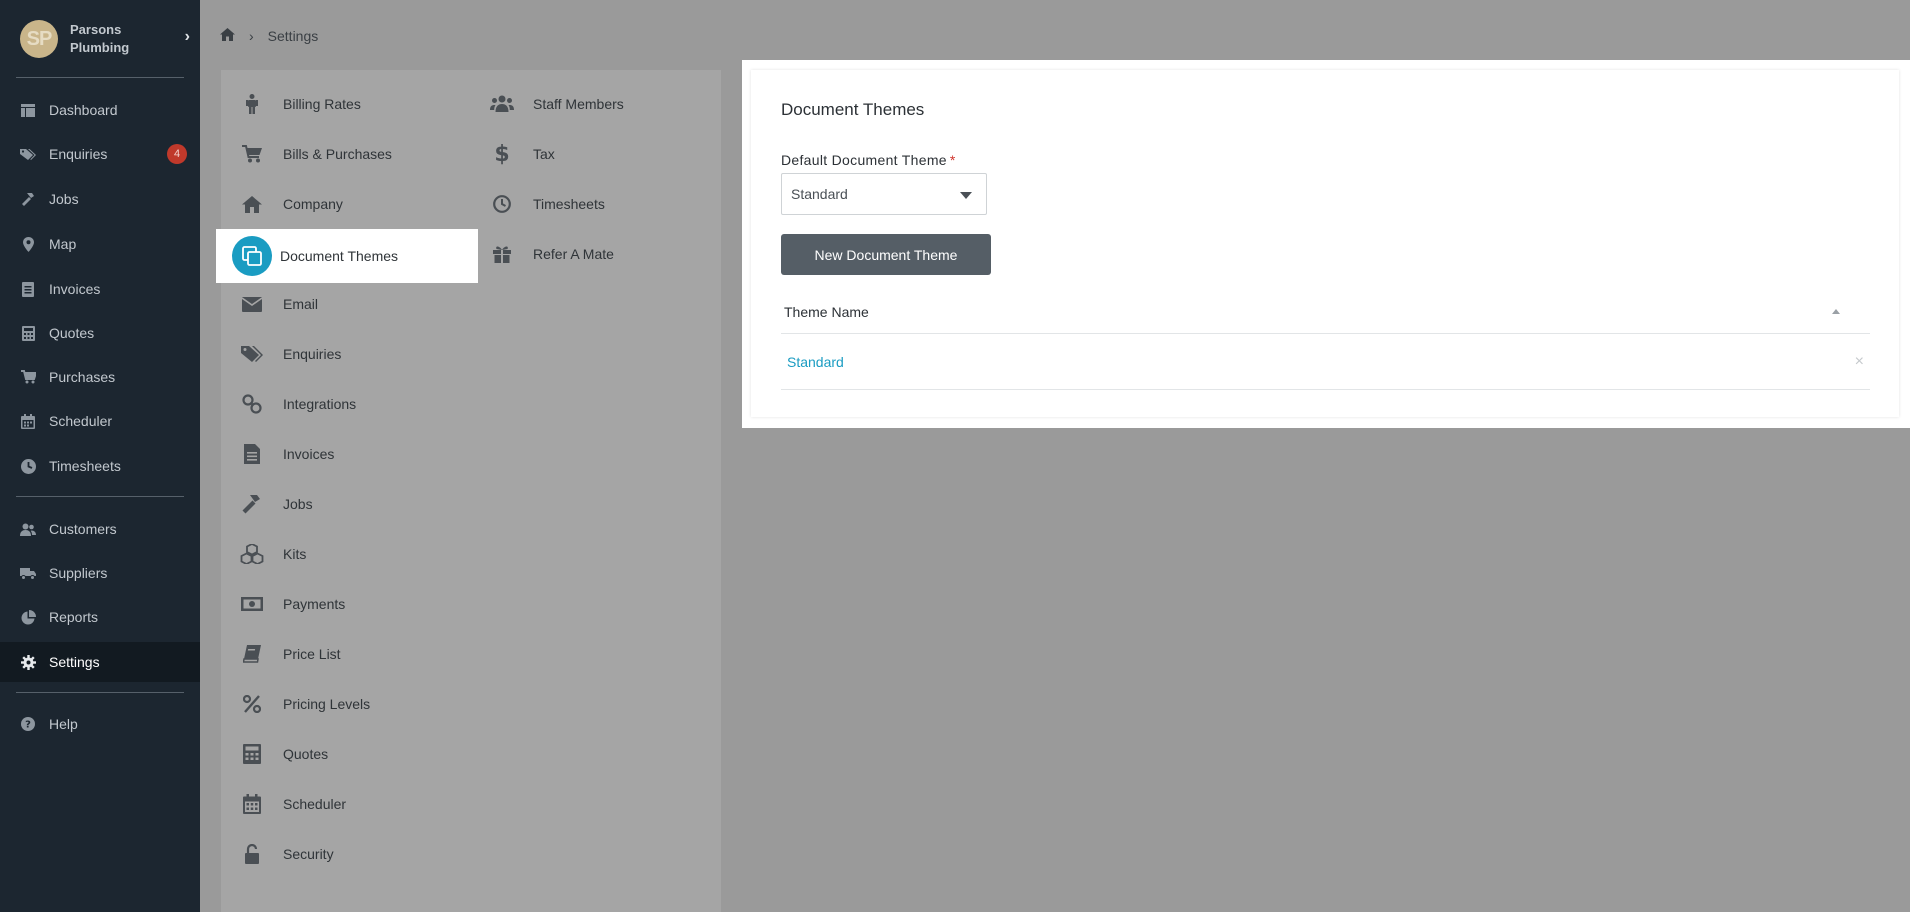 This screenshot has width=1910, height=912. I want to click on sidebar-item-map: Map, so click(100, 244).